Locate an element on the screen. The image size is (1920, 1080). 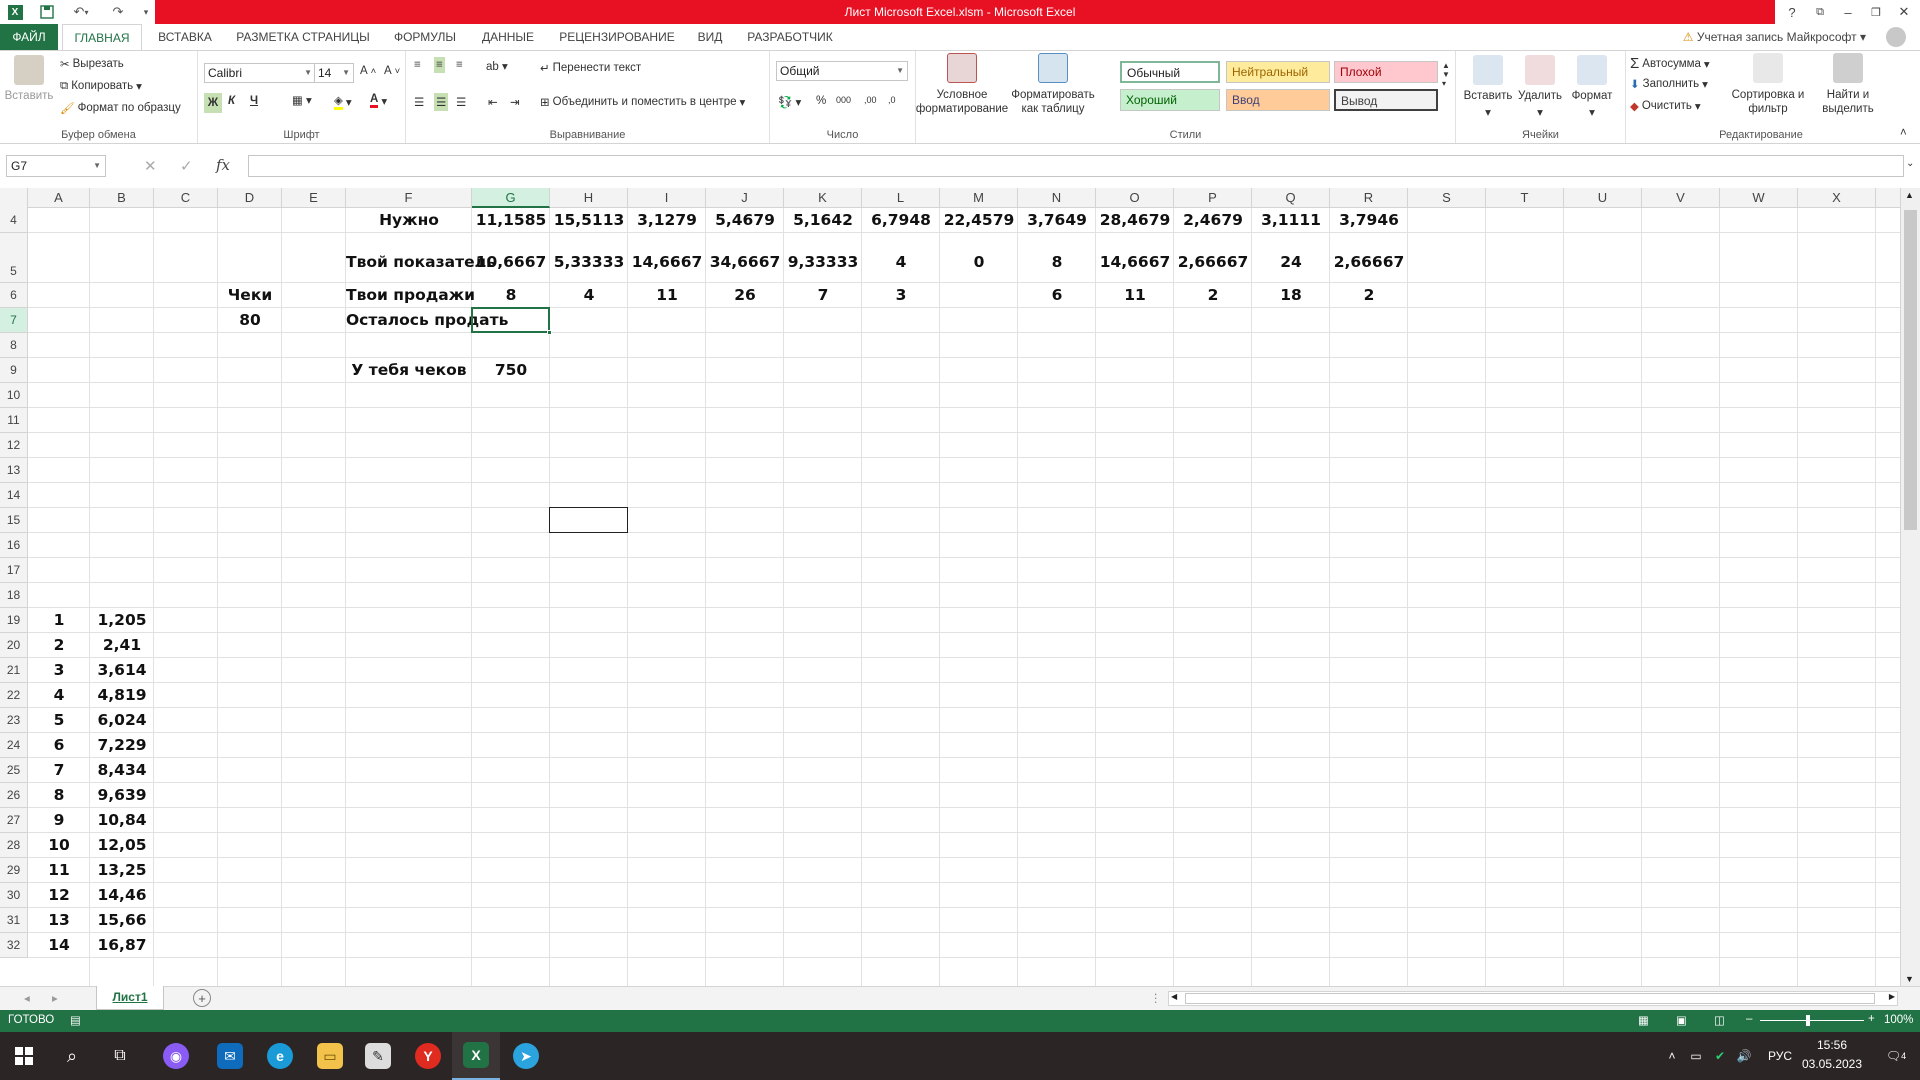
sales-cell is located at coordinates (979, 296).